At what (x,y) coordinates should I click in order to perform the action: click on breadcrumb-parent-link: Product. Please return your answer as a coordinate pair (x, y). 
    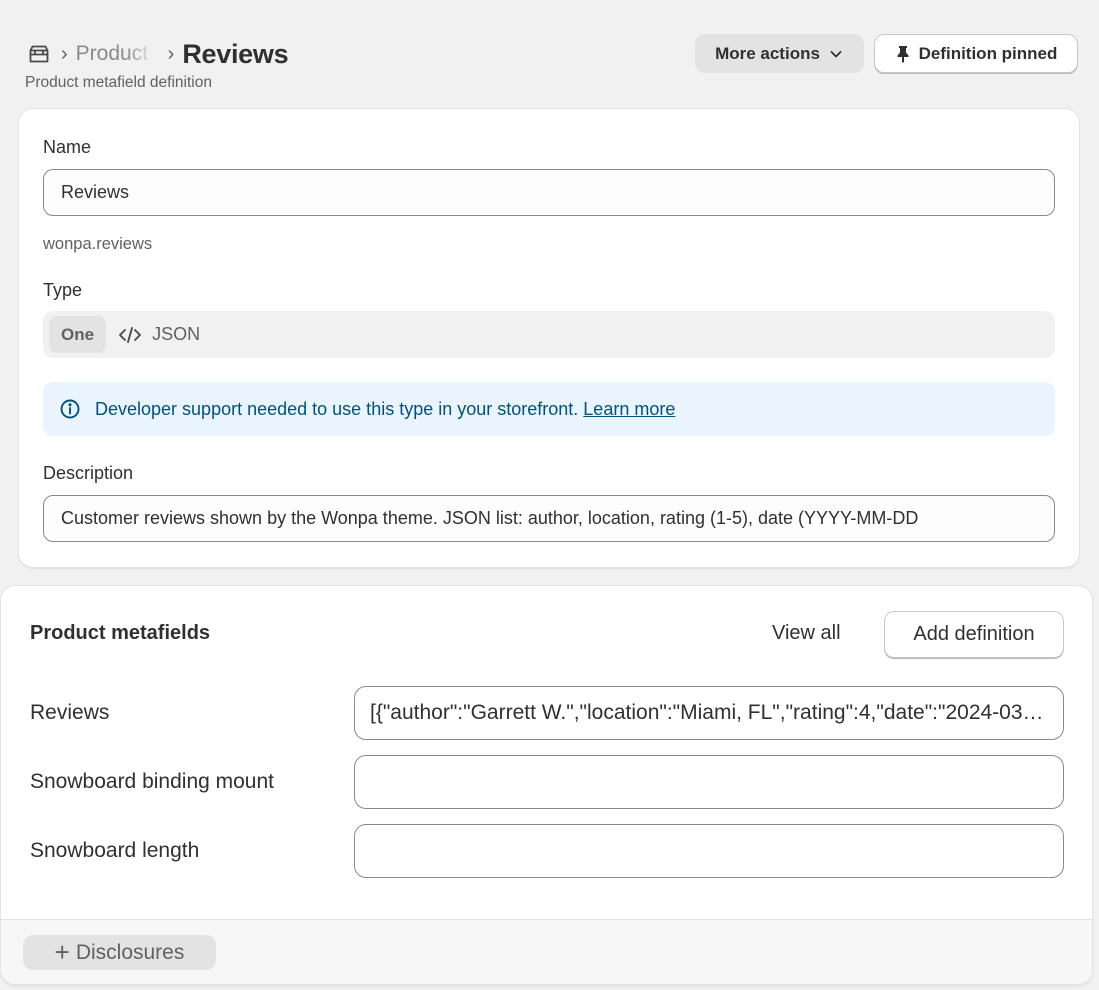
    Looking at the image, I should click on (115, 54).